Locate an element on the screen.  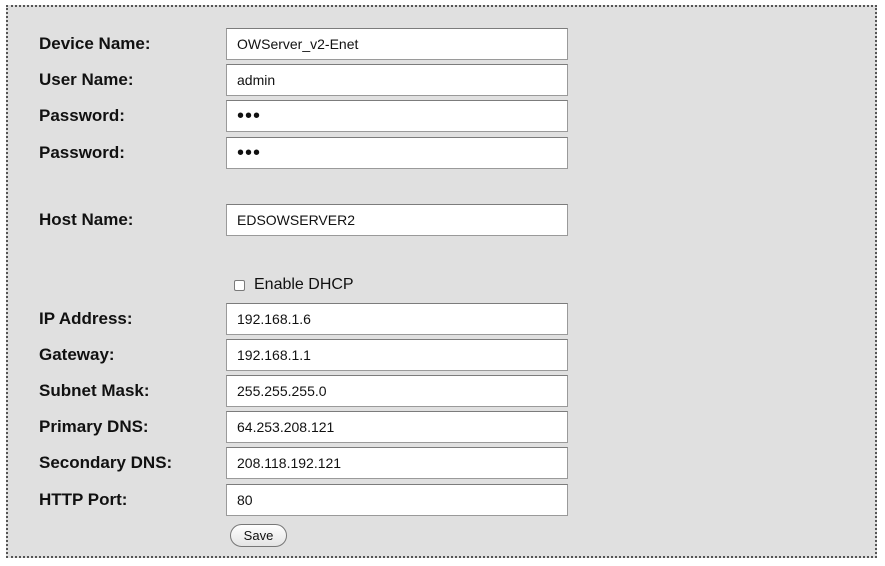
password-row: Password: is located at coordinates (441, 116).